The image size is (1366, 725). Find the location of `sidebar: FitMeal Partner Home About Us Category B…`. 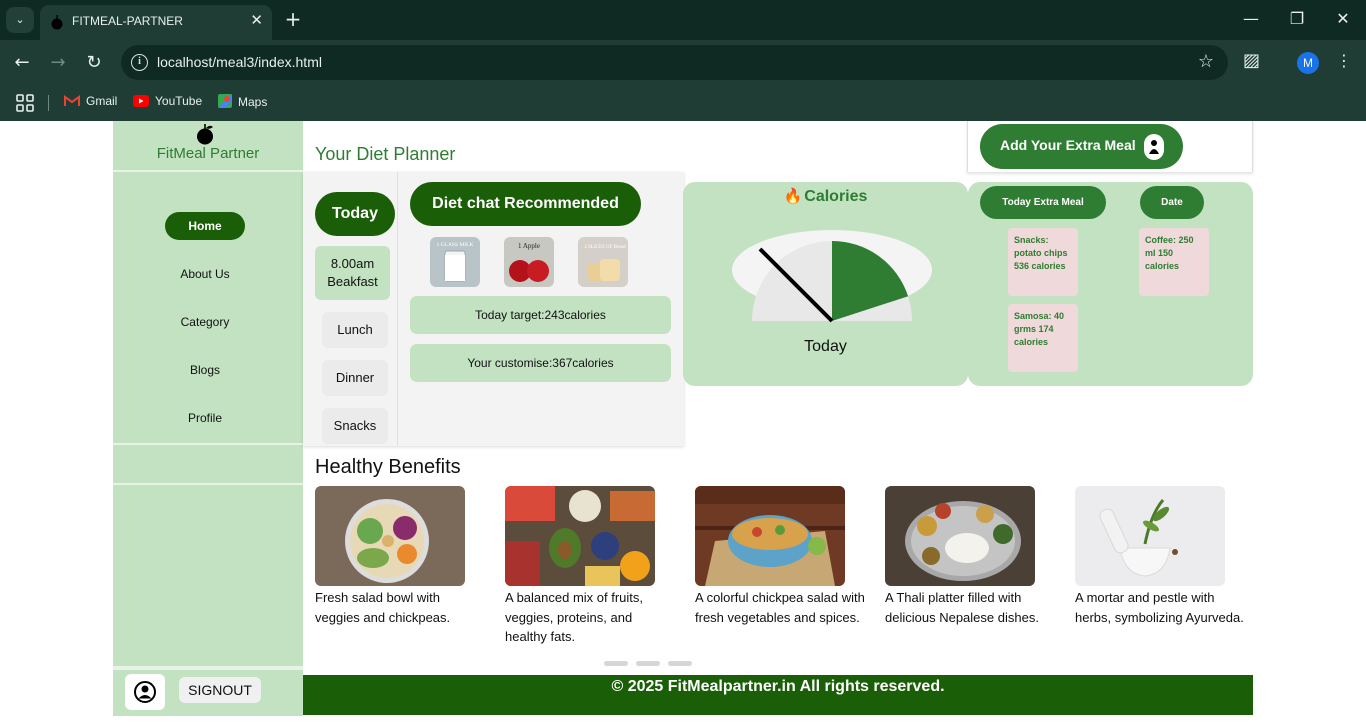

sidebar: FitMeal Partner Home About Us Category B… is located at coordinates (208, 418).